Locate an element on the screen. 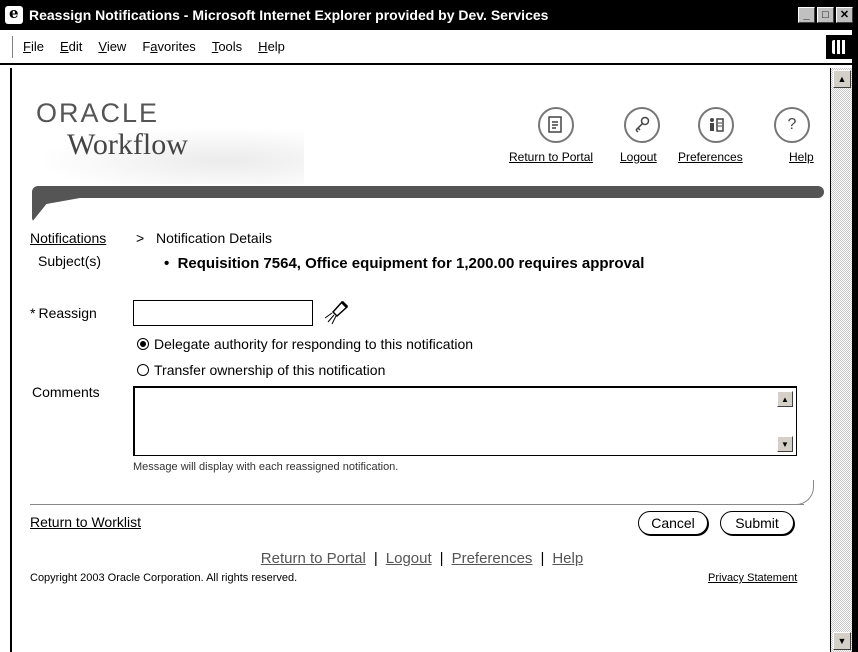 The height and width of the screenshot is (652, 858). close-button: ✕ is located at coordinates (844, 15).